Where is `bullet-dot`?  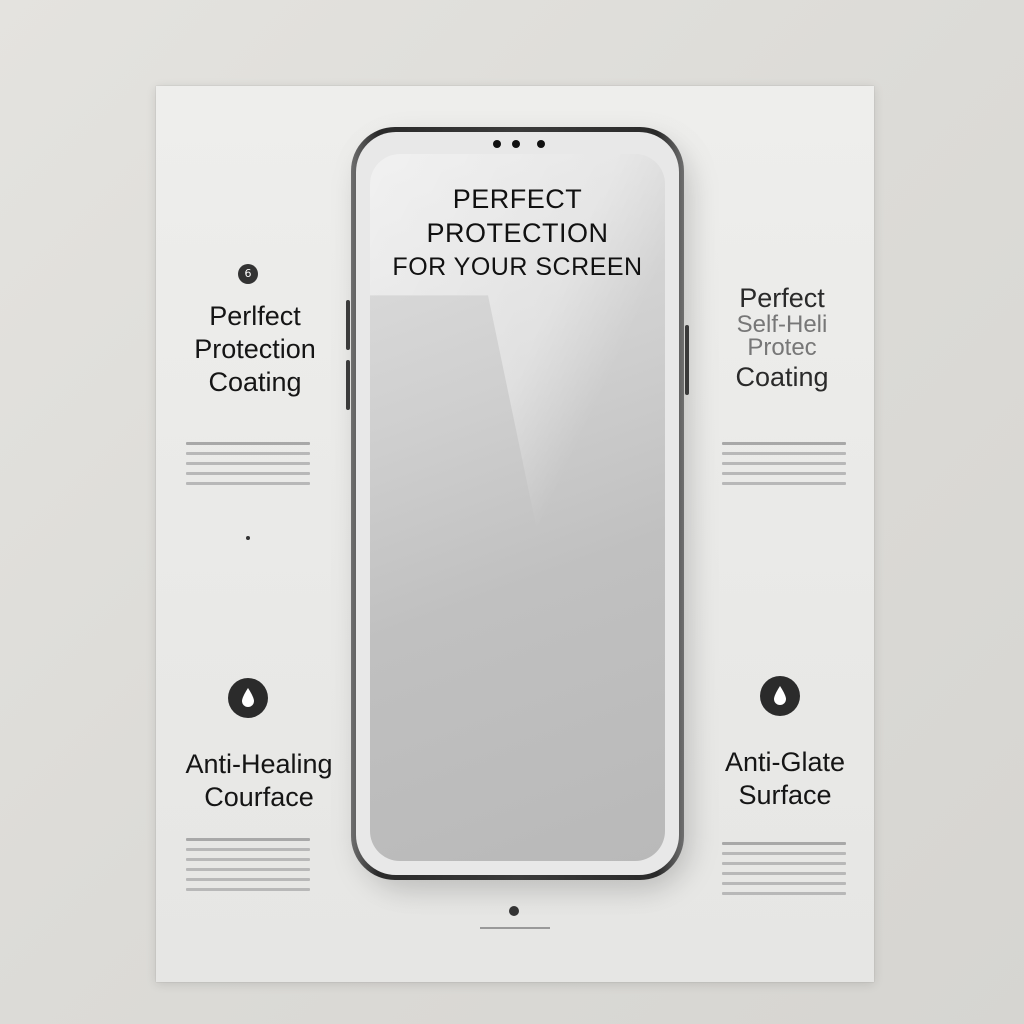
bullet-dot is located at coordinates (248, 538).